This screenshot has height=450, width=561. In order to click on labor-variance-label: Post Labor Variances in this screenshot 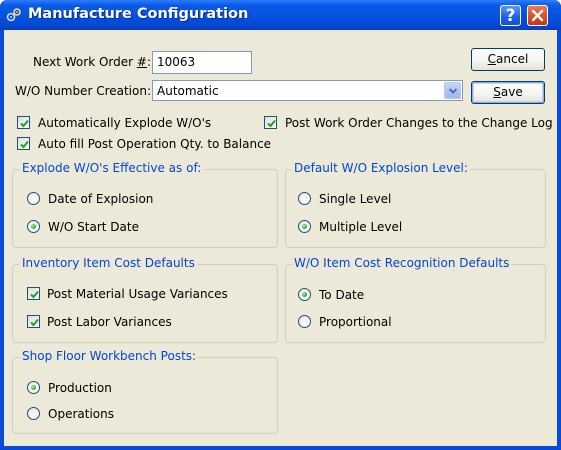, I will do `click(109, 322)`.